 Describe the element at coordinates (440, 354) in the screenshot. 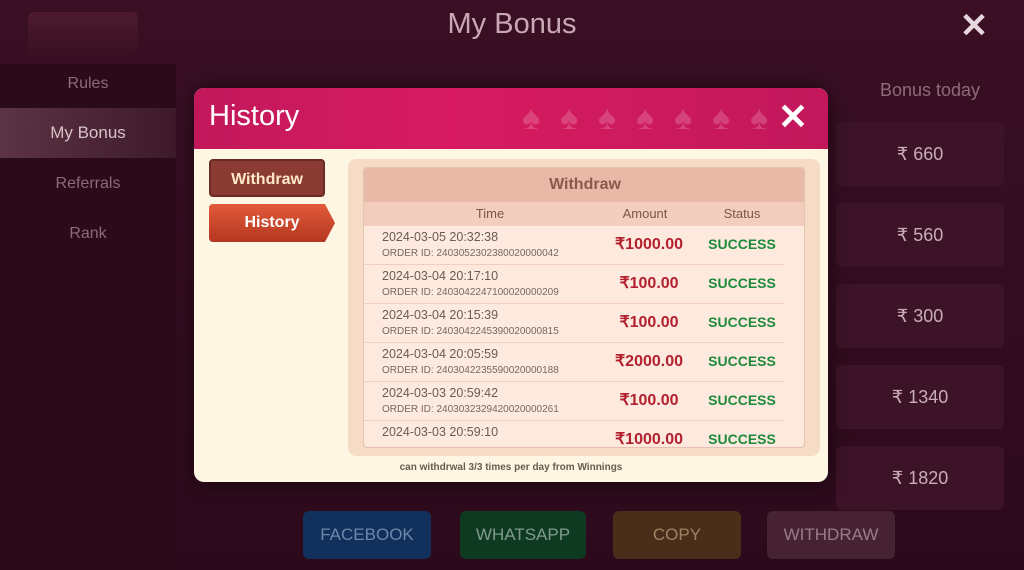

I see `row-time: 2024-03-04 20:05:59` at that location.